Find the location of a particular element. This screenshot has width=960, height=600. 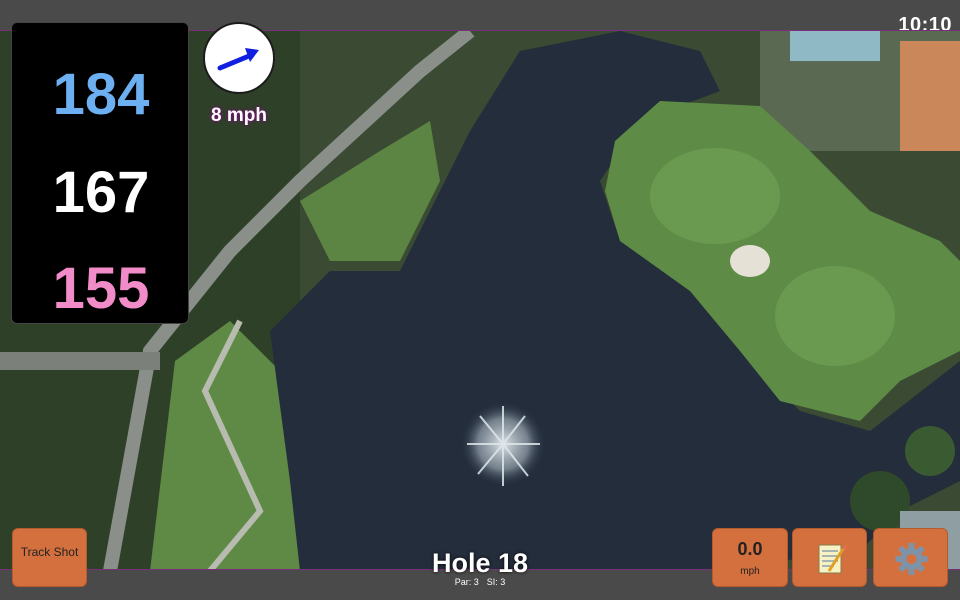

notes-button is located at coordinates (829, 557).